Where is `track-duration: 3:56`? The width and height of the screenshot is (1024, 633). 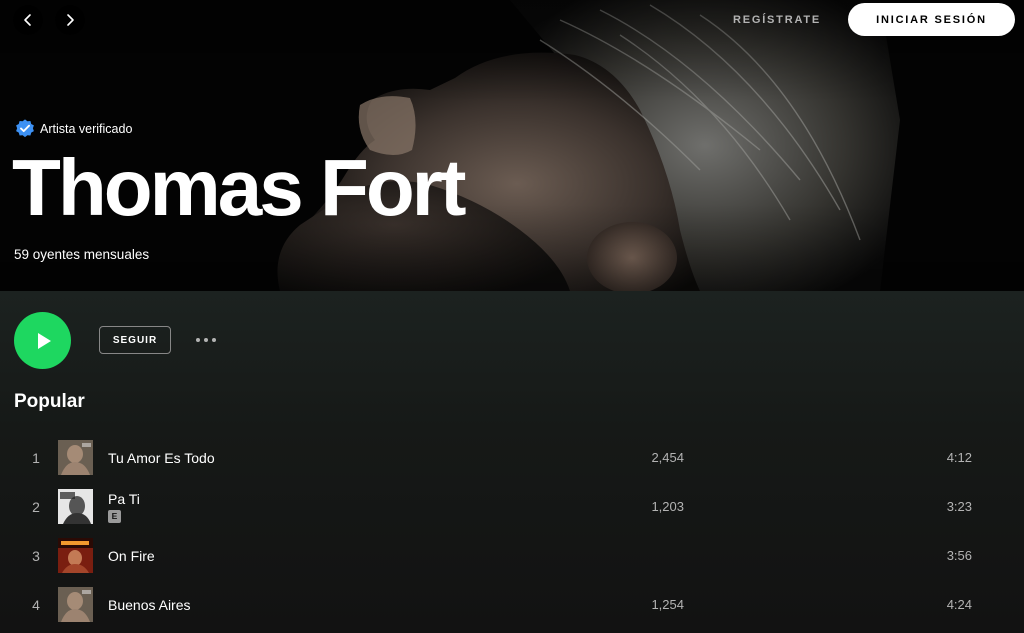 track-duration: 3:56 is located at coordinates (959, 555).